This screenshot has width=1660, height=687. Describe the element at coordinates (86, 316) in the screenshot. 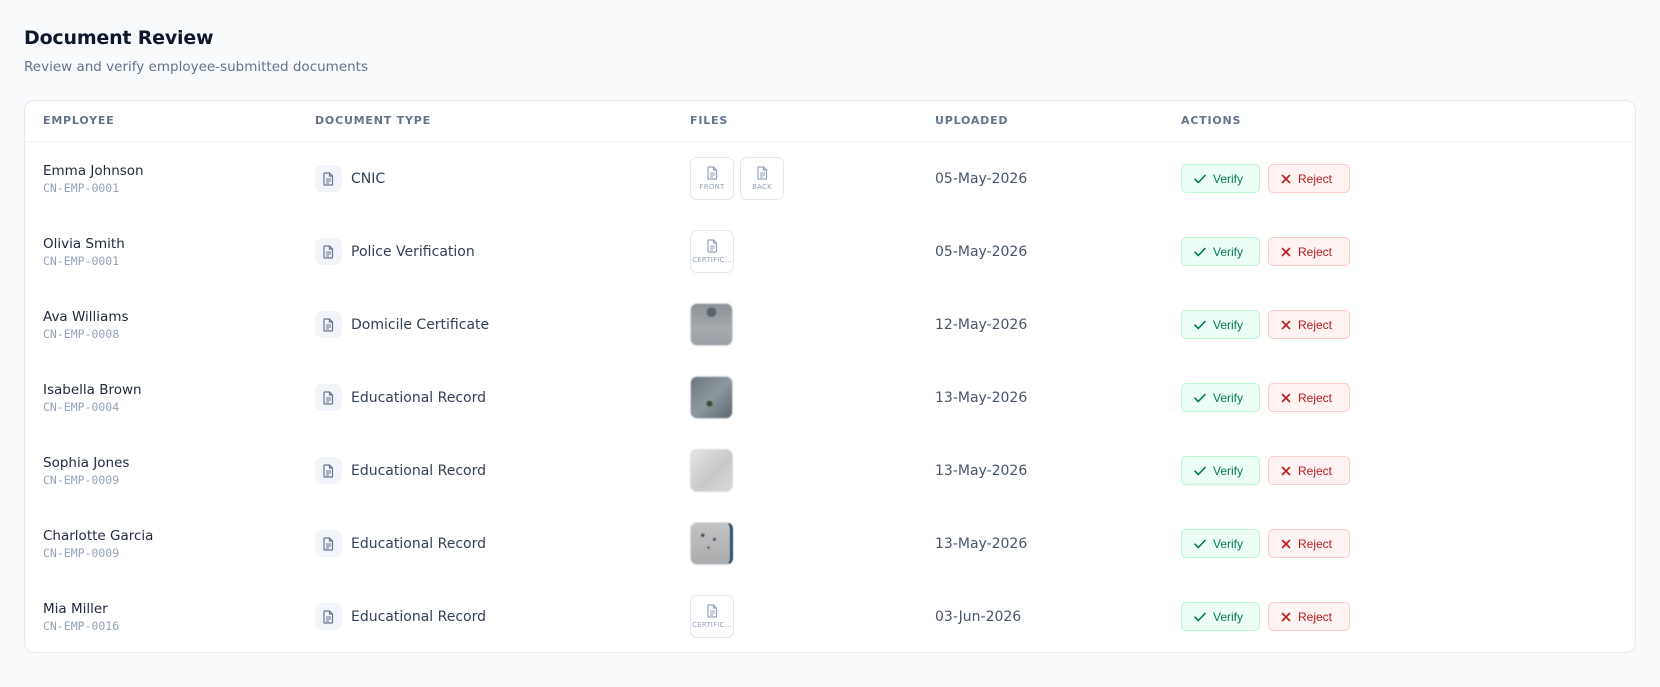

I see `employee-name: Ava Williams` at that location.